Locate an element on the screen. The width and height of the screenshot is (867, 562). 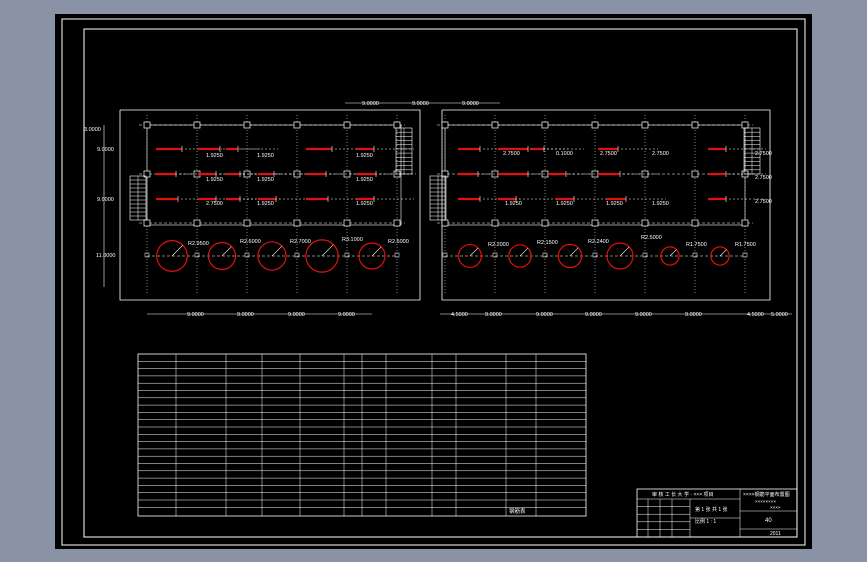
left-r2-label-1: 1.9250 is located at coordinates (214, 180).